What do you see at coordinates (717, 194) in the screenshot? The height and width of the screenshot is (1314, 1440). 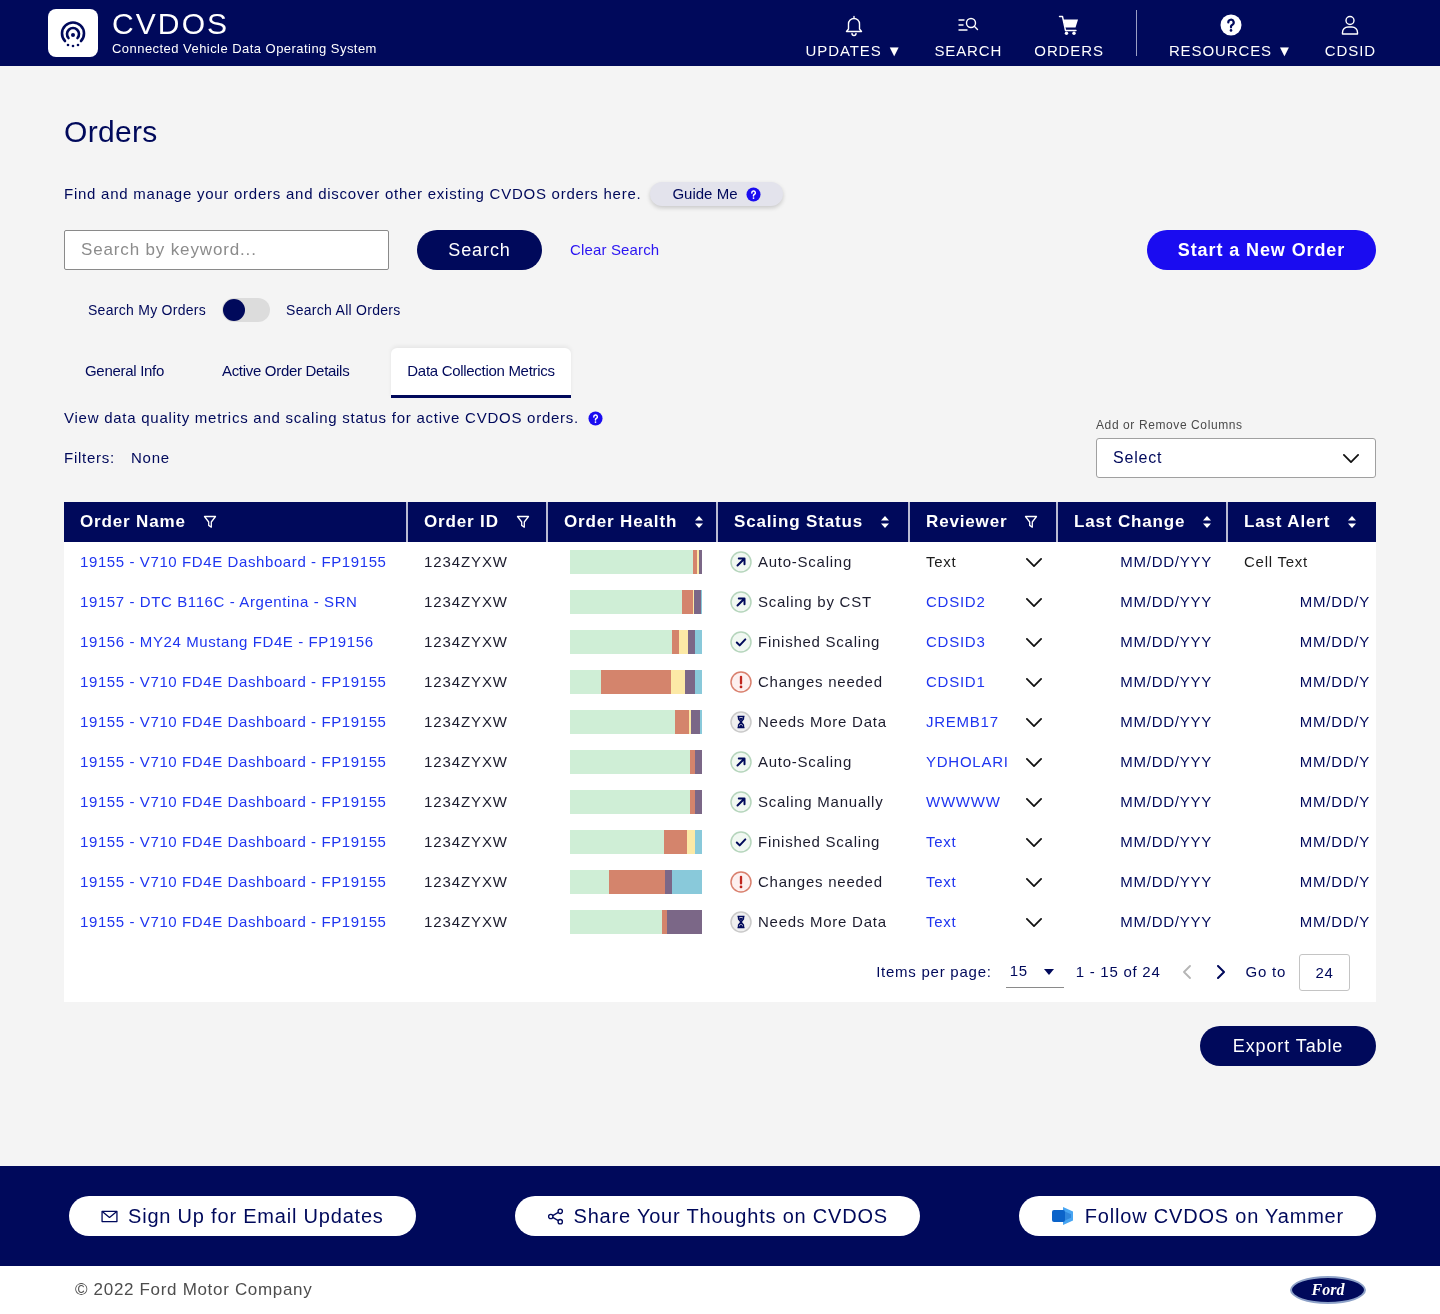 I see `guide-me-button: Guide Me` at bounding box center [717, 194].